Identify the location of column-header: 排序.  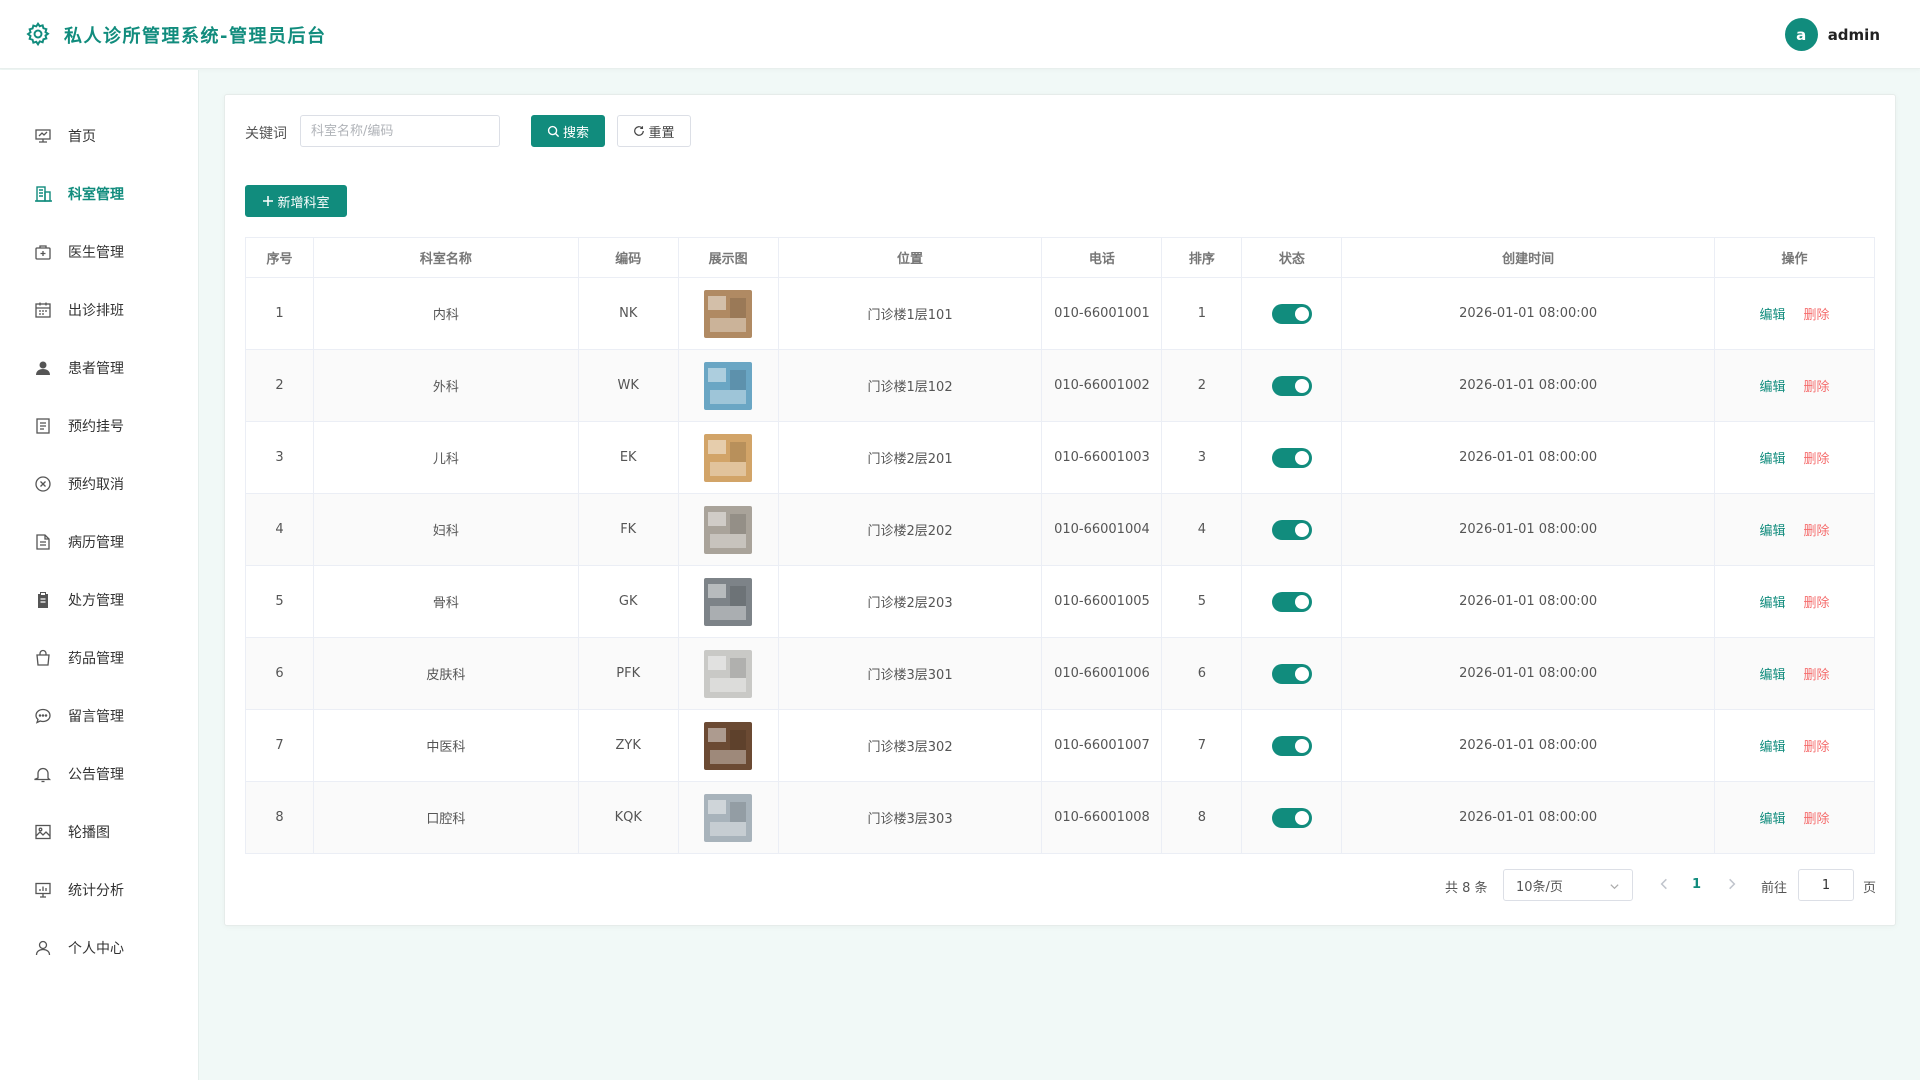
(1202, 257).